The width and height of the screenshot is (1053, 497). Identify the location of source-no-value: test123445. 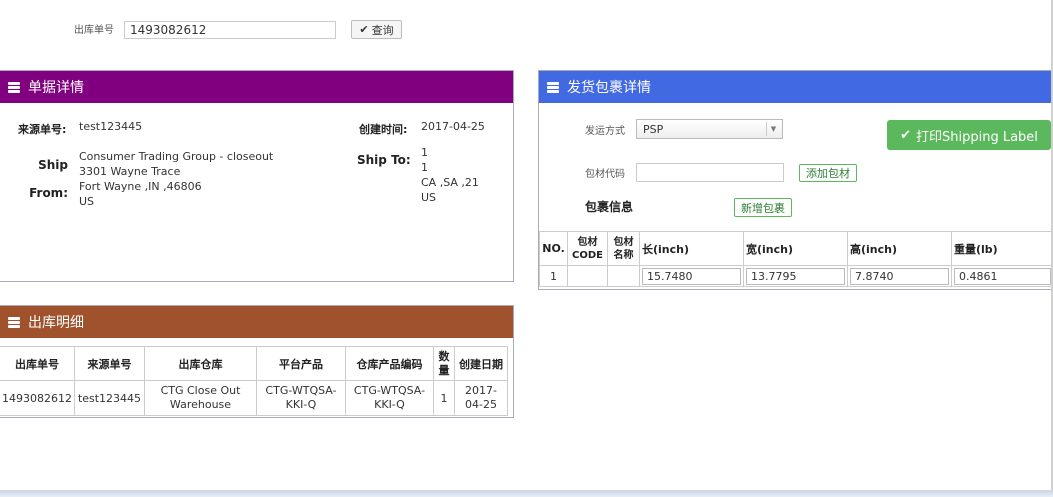
(111, 126).